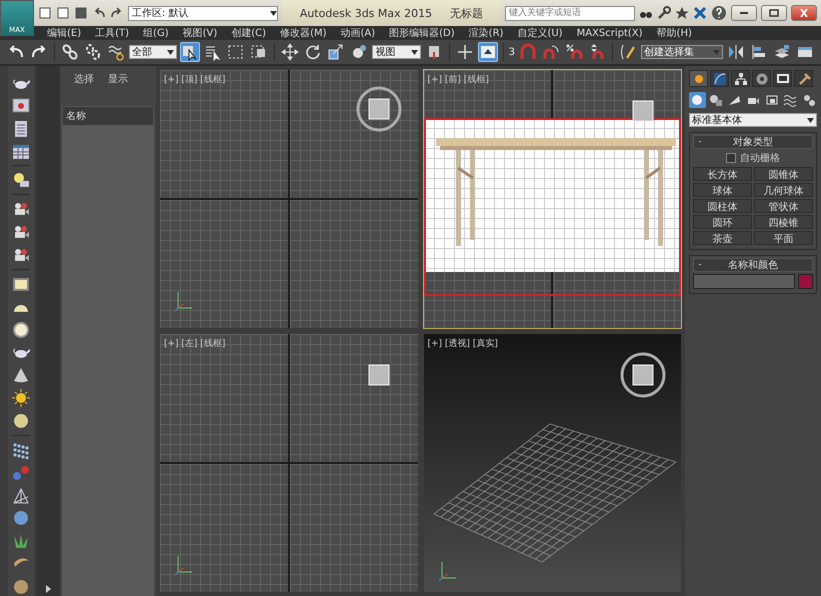 Image resolution: width=821 pixels, height=596 pixels. I want to click on help-icon, so click(719, 13).